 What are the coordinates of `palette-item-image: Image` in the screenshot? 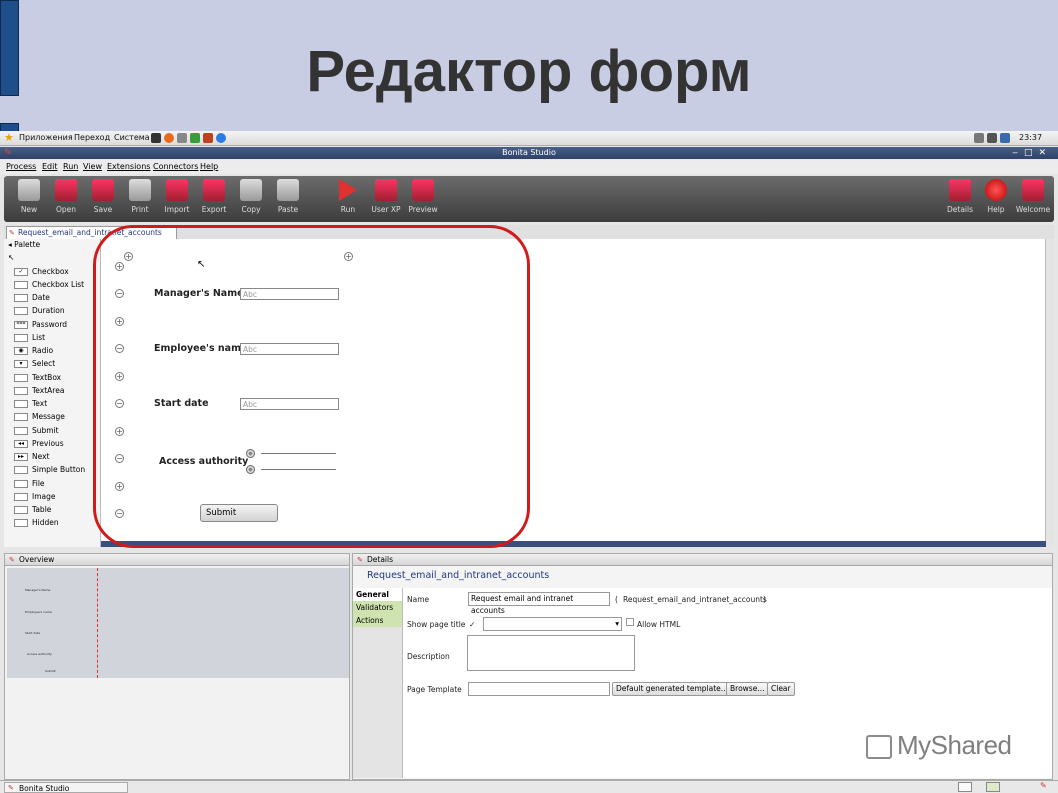 It's located at (35, 496).